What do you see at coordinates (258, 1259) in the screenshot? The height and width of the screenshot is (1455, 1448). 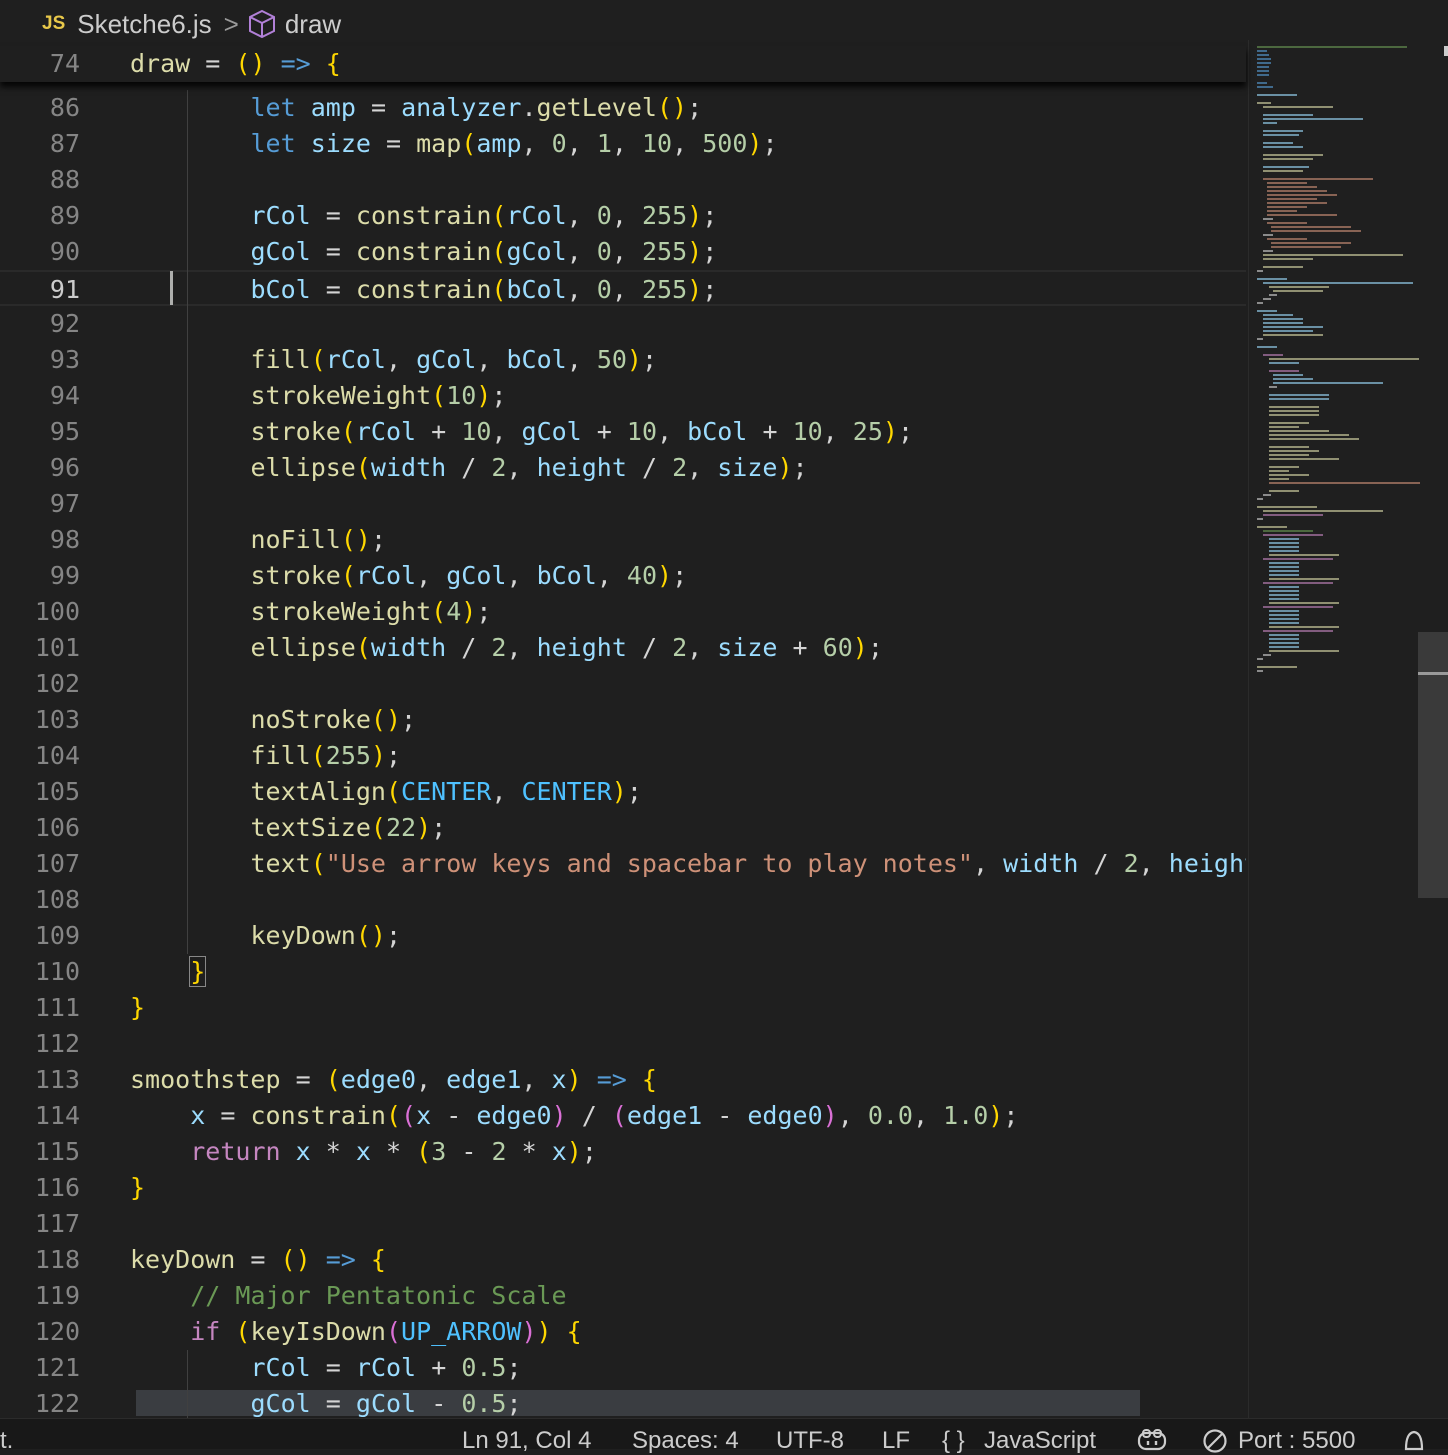 I see `code-text: keyDown = () => {` at bounding box center [258, 1259].